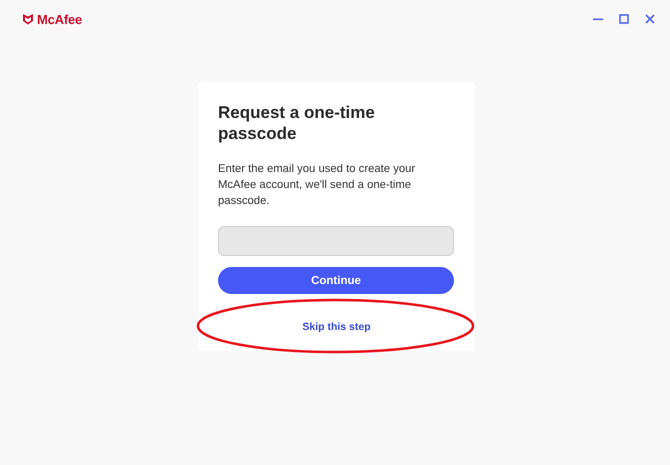  I want to click on email-field, so click(336, 241).